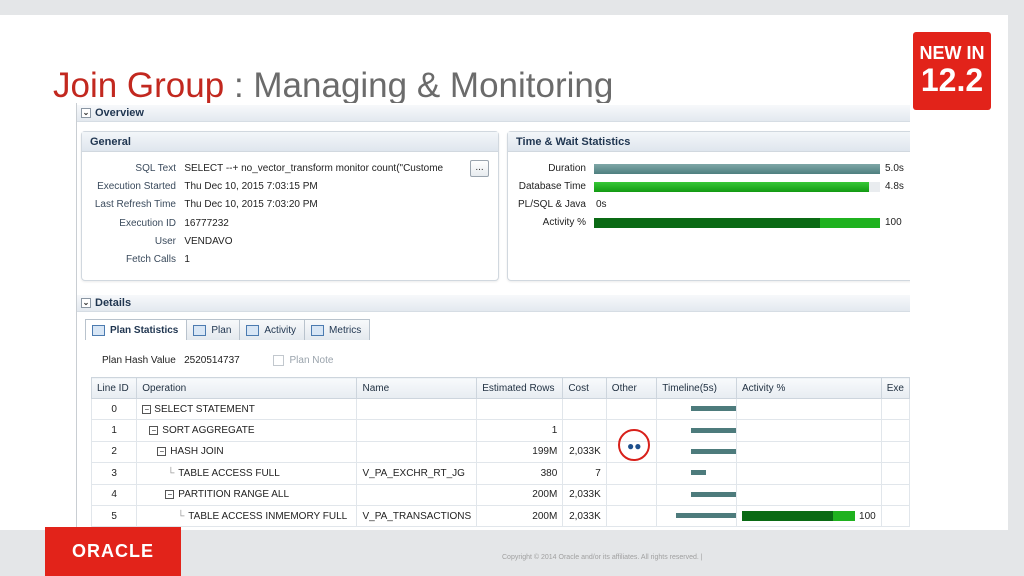  Describe the element at coordinates (114, 388) in the screenshot. I see `column-header: Line ID` at that location.